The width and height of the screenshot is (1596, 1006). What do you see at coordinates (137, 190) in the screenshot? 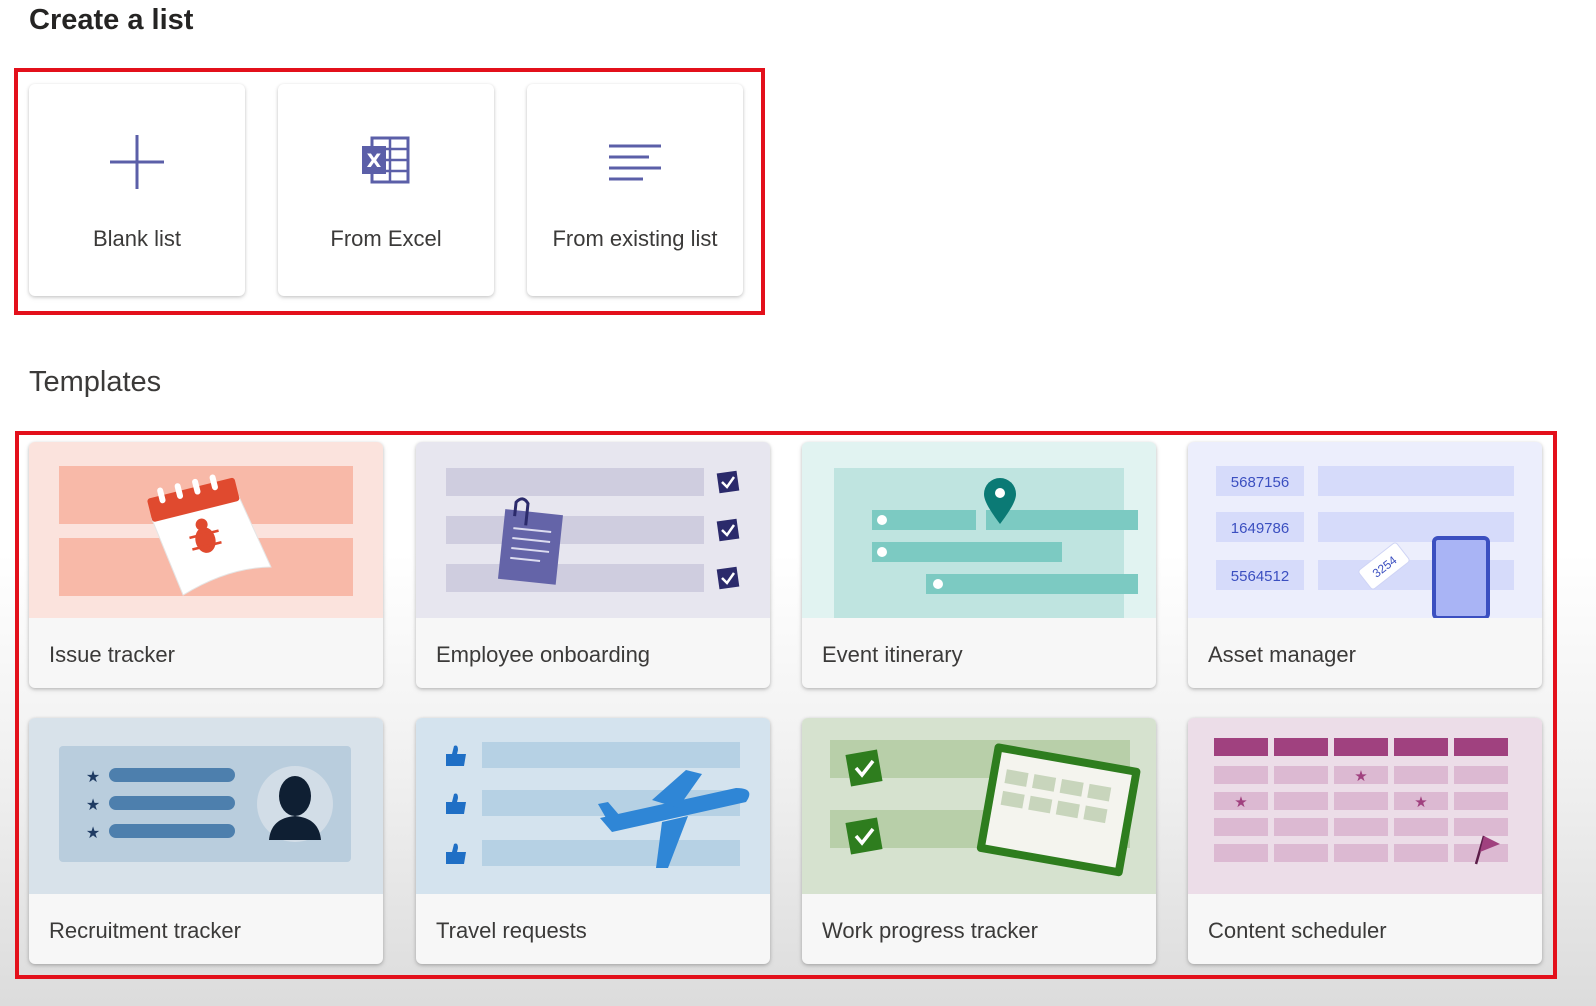
I see `blank-list-card: Blank list` at bounding box center [137, 190].